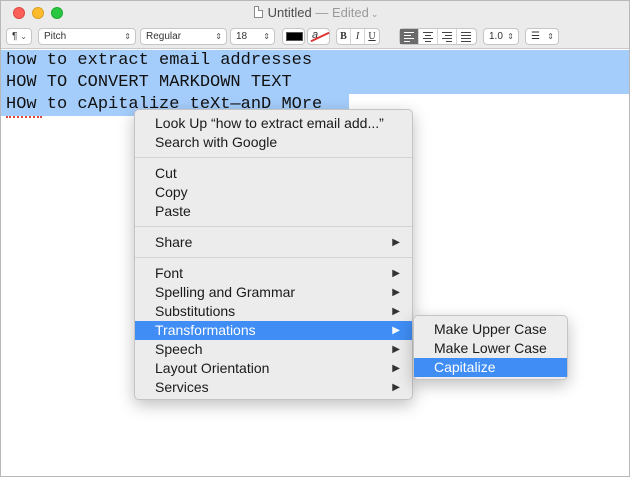  Describe the element at coordinates (182, 387) in the screenshot. I see `menu-item-label: Services` at that location.